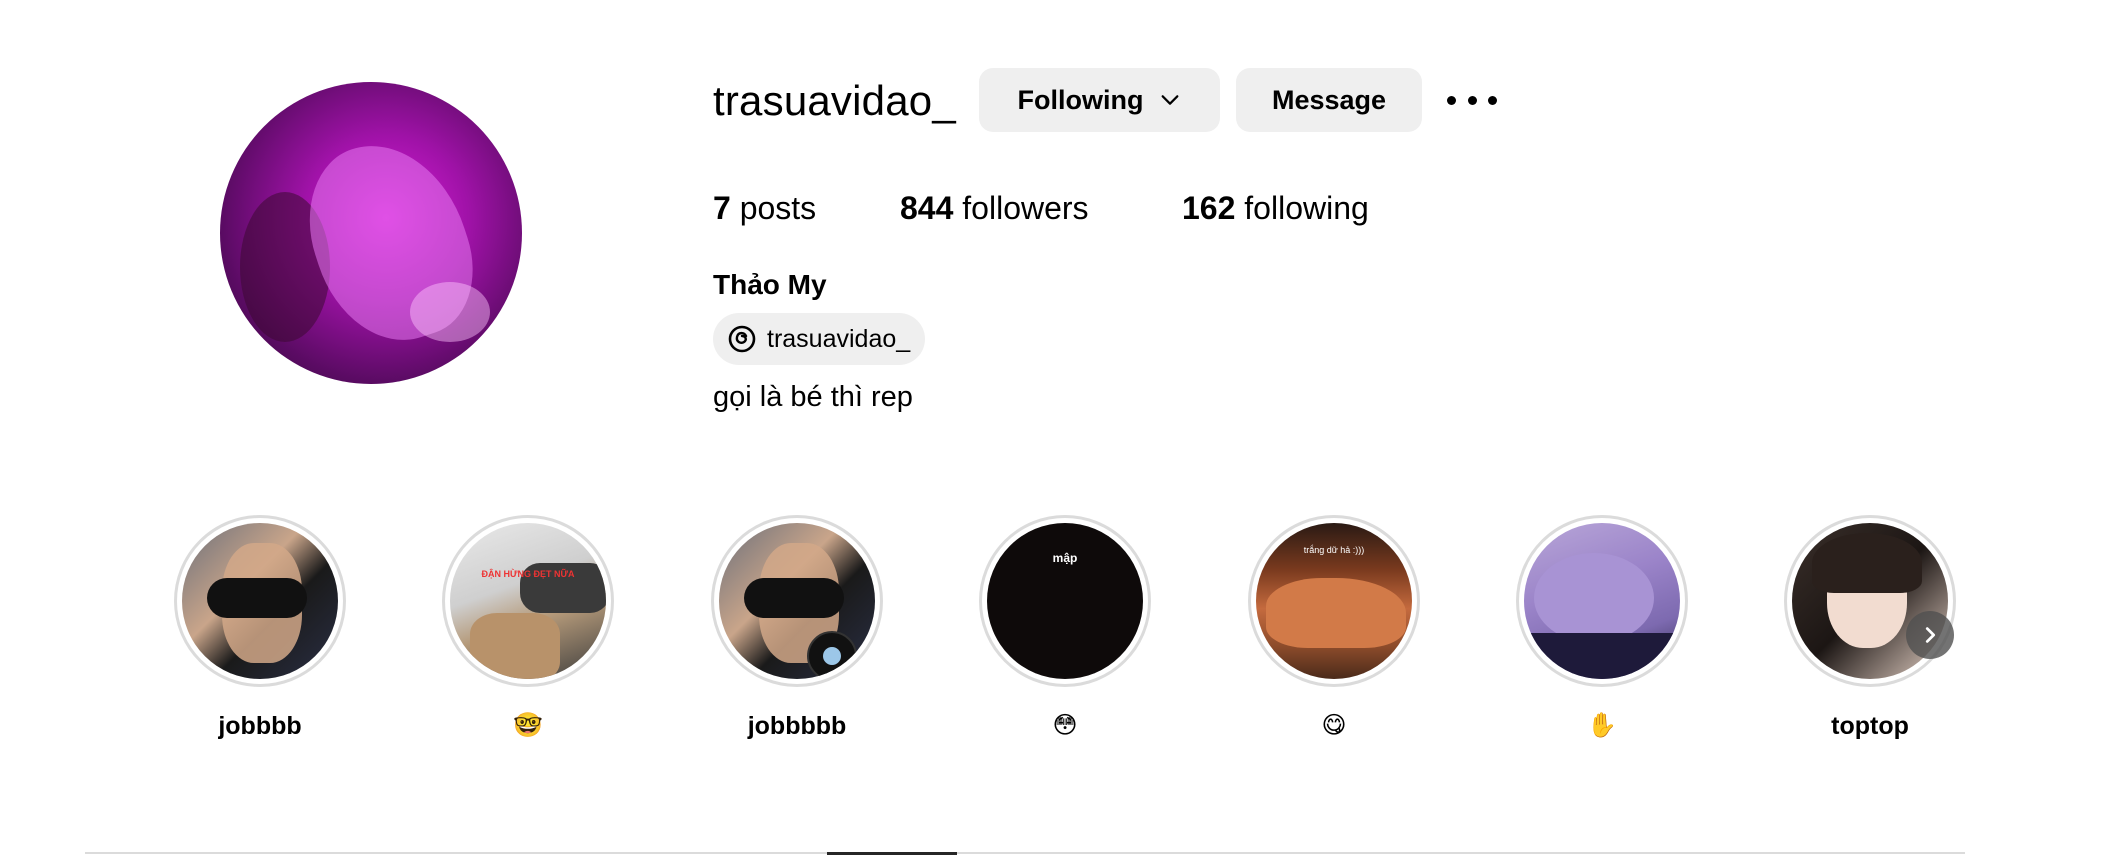 The width and height of the screenshot is (2108, 862). What do you see at coordinates (528, 725) in the screenshot?
I see `highlight-label: 🤓` at bounding box center [528, 725].